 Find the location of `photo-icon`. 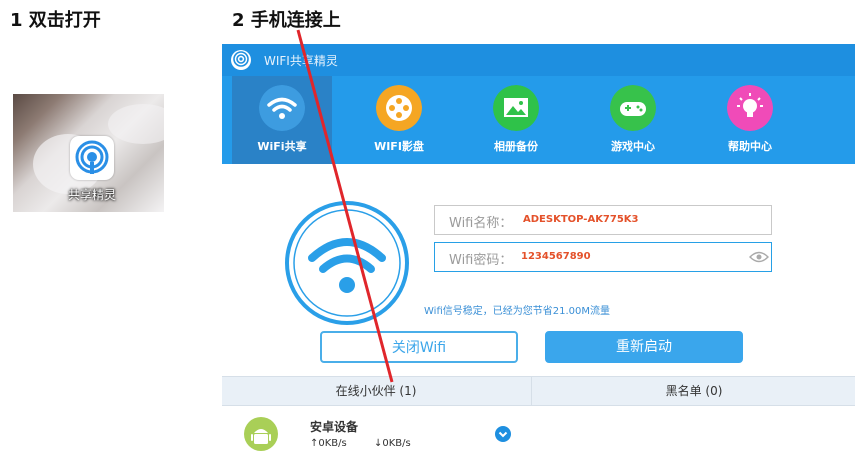

photo-icon is located at coordinates (516, 108).